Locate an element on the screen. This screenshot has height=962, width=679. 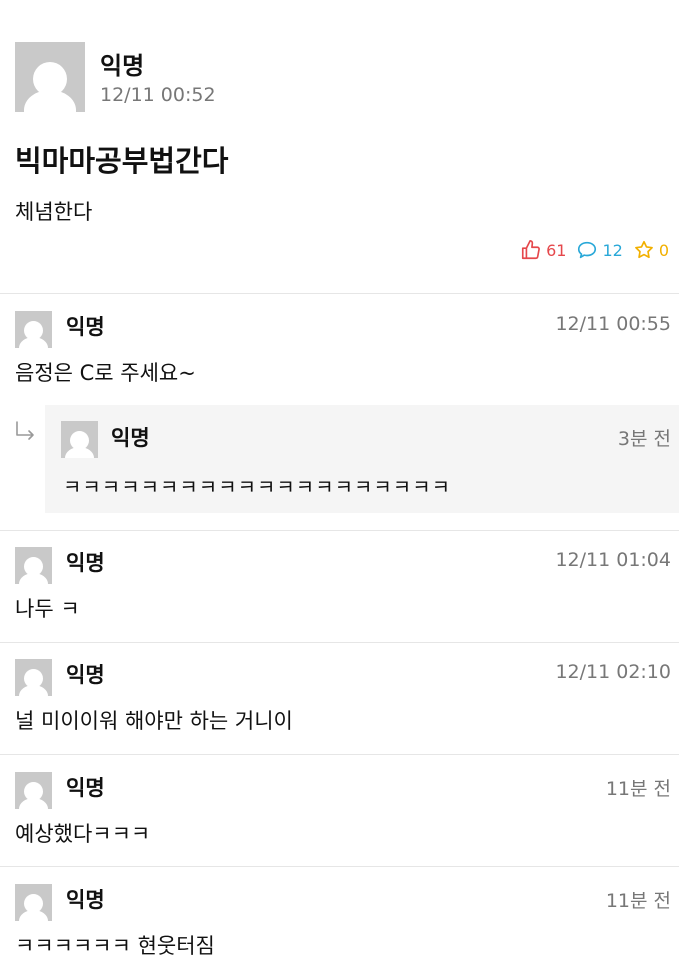
post-author: 익명 is located at coordinates (122, 63).